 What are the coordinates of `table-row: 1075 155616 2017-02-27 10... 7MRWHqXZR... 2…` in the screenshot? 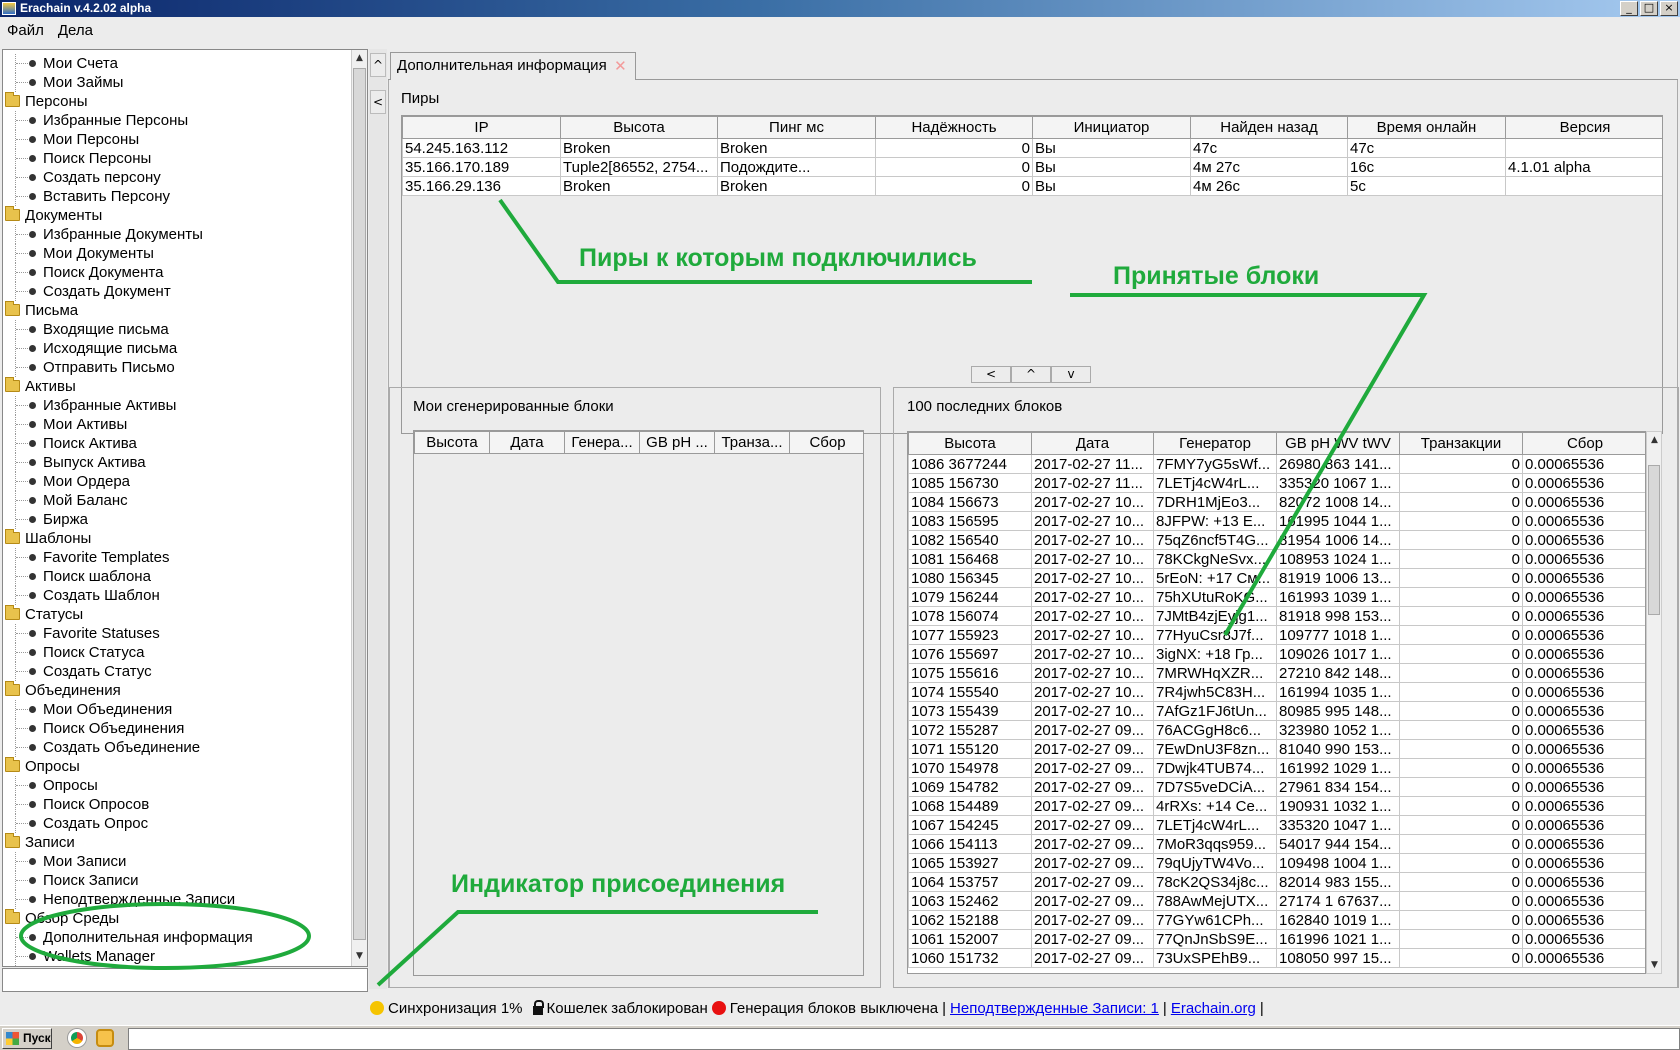 It's located at (1276, 673).